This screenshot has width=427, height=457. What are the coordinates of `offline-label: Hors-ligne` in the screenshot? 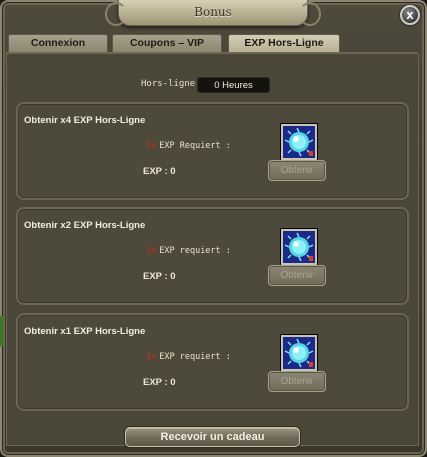 It's located at (168, 84).